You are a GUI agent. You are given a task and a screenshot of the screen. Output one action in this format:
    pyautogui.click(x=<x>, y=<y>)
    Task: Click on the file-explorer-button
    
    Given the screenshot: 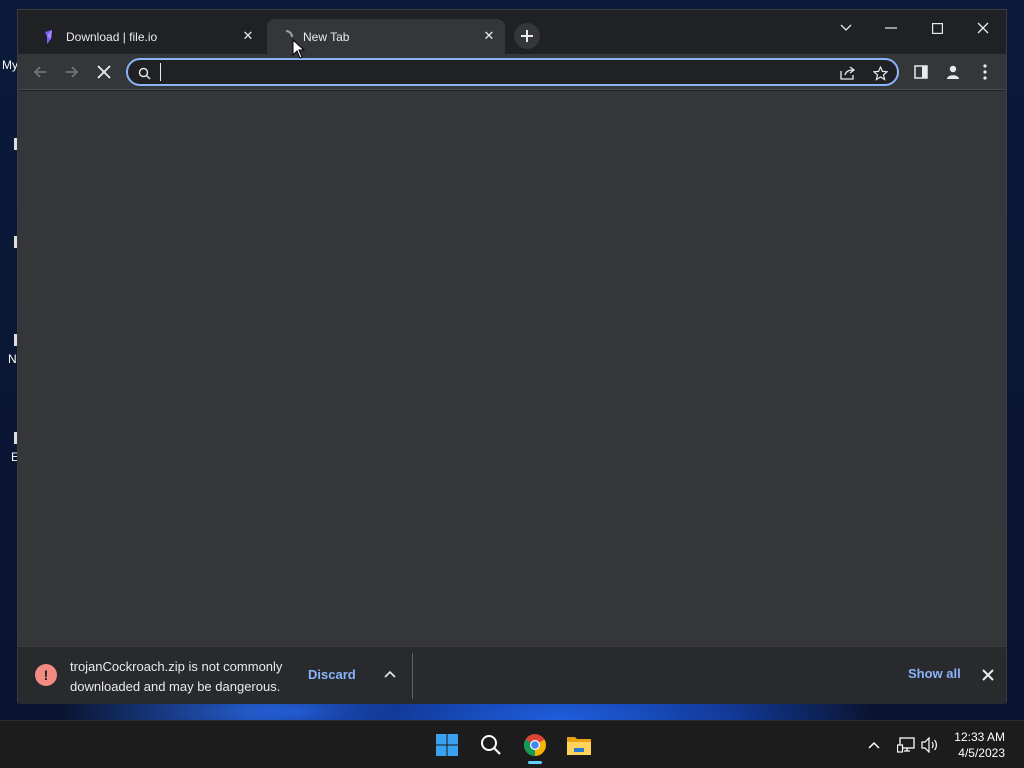 What is the action you would take?
    pyautogui.click(x=579, y=745)
    